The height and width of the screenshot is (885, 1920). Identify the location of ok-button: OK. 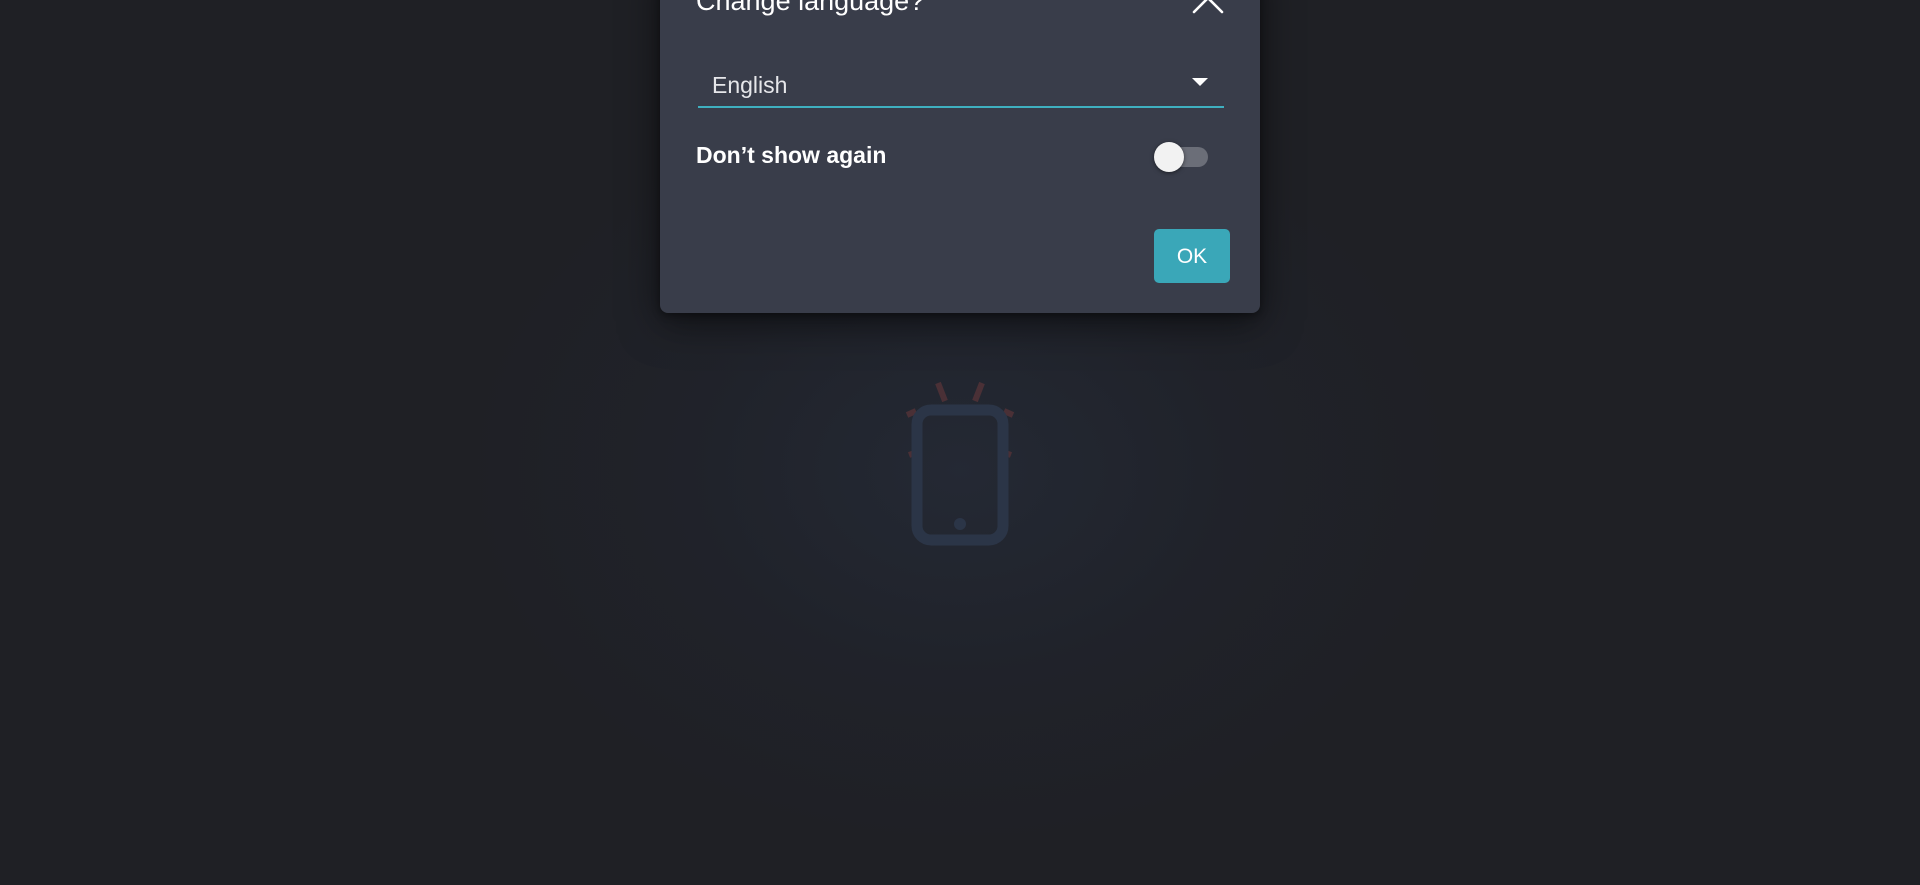
(1192, 256).